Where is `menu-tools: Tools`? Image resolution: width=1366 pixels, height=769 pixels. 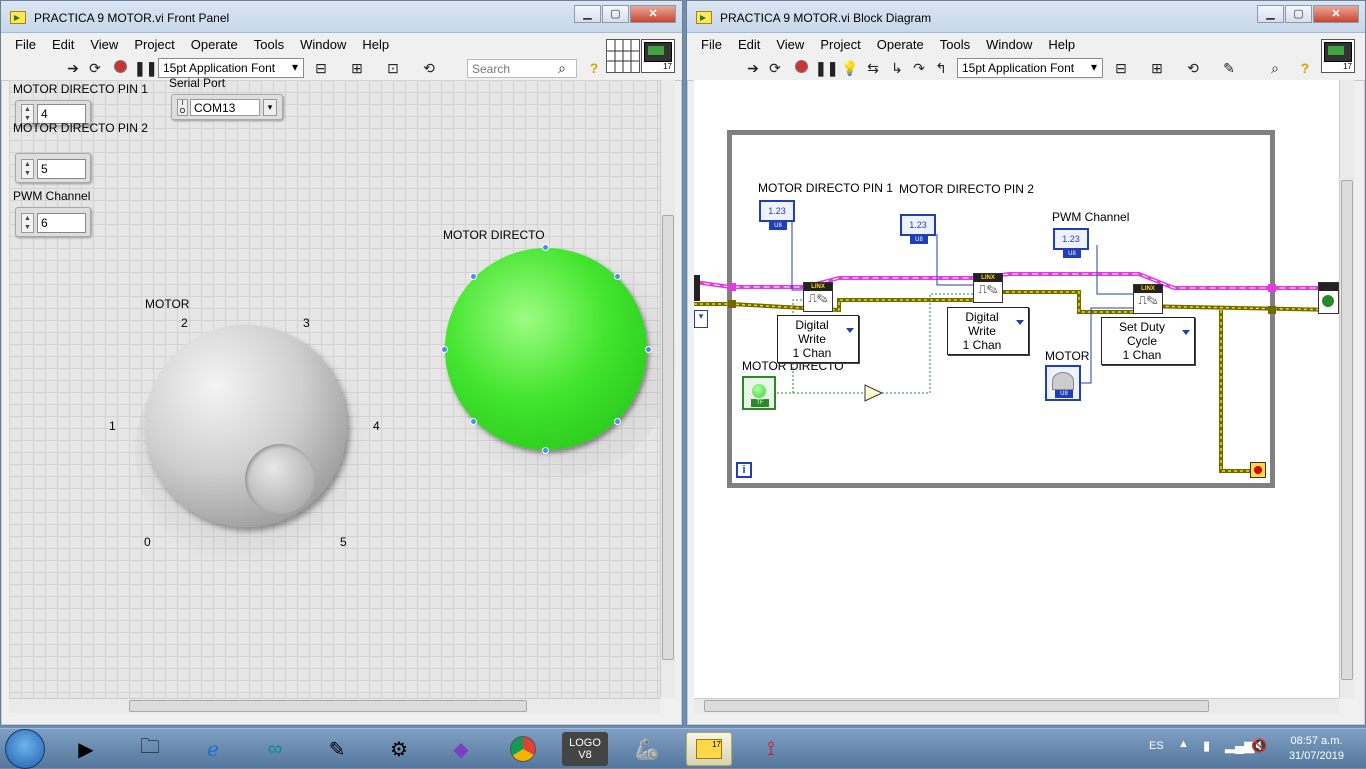 menu-tools: Tools is located at coordinates (955, 44).